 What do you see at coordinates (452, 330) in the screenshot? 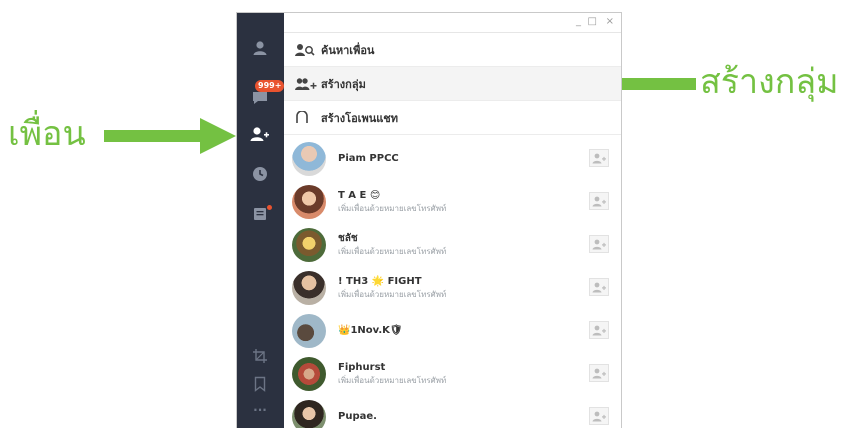
I see `friend-row: 👑1Nov.K🛡` at bounding box center [452, 330].